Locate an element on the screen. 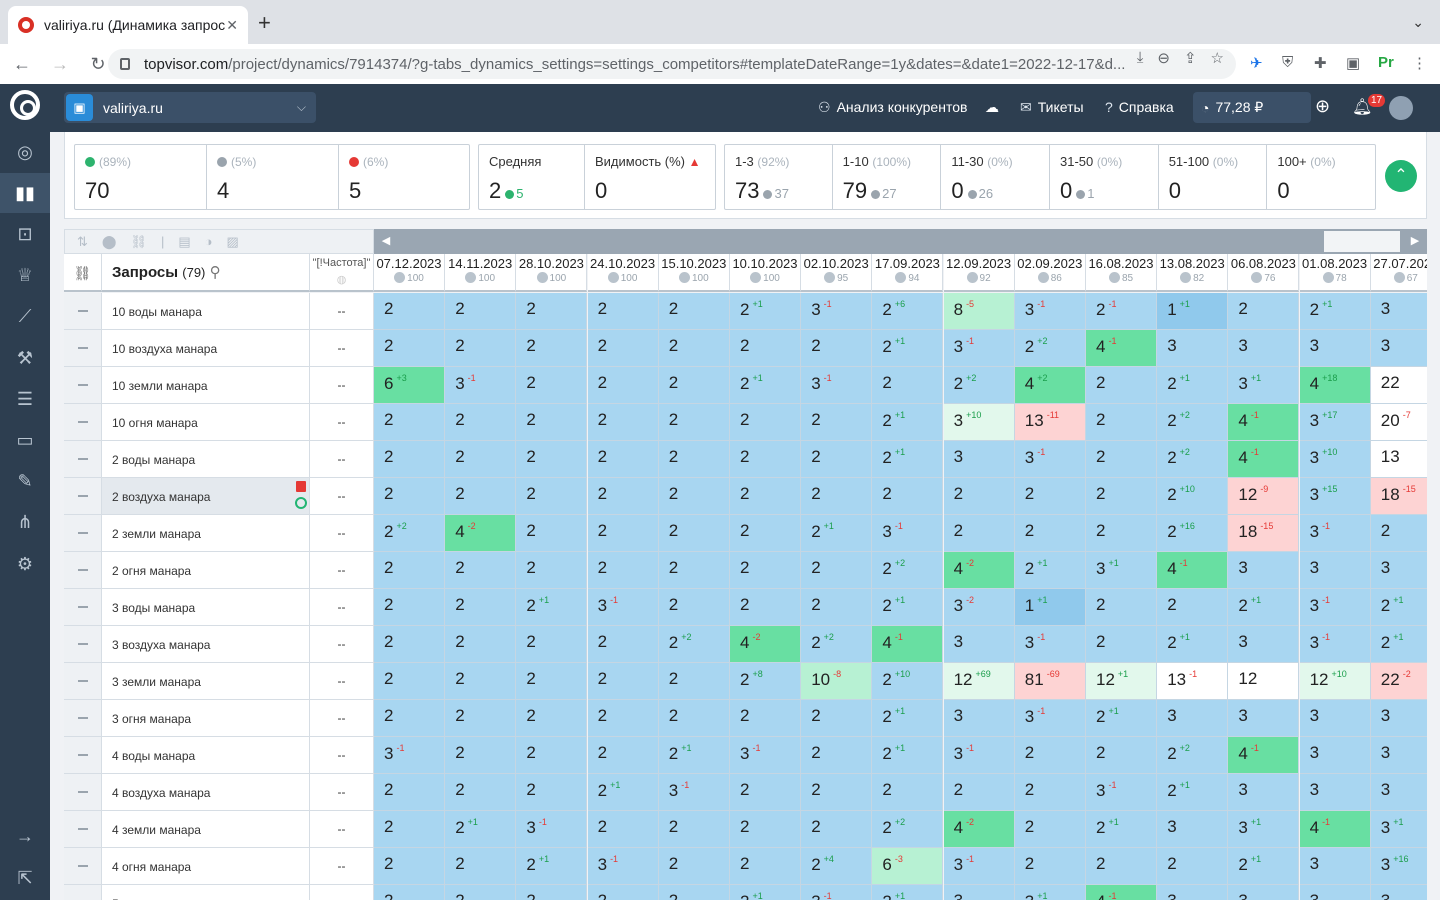 This screenshot has height=900, width=1440. date-header: 13.08.2023 82 is located at coordinates (1193, 273).